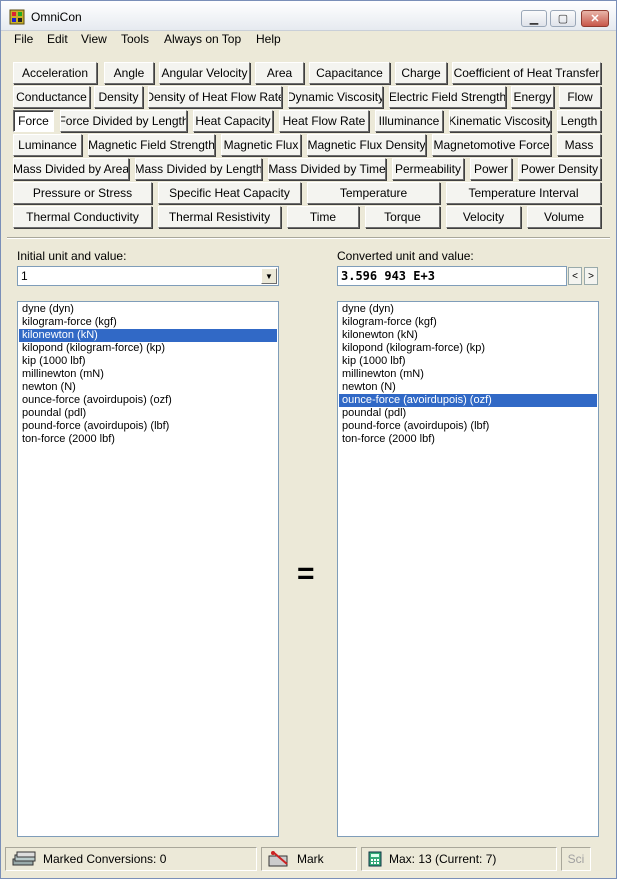  I want to click on category-capacitance: Capacitance, so click(349, 73).